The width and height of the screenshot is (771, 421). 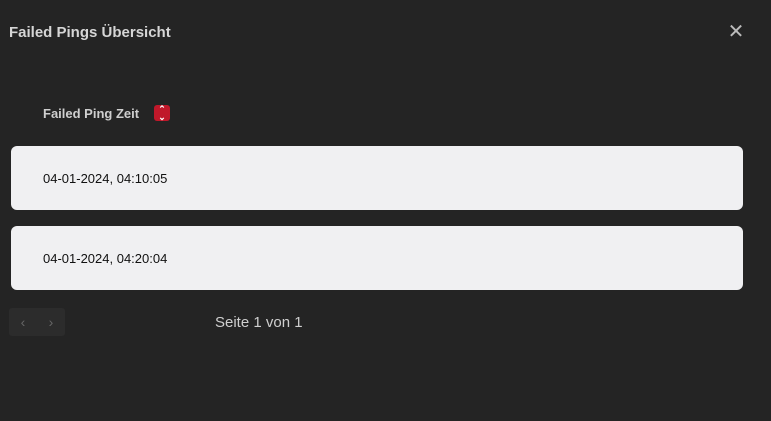 I want to click on close-button: ✕, so click(x=736, y=32).